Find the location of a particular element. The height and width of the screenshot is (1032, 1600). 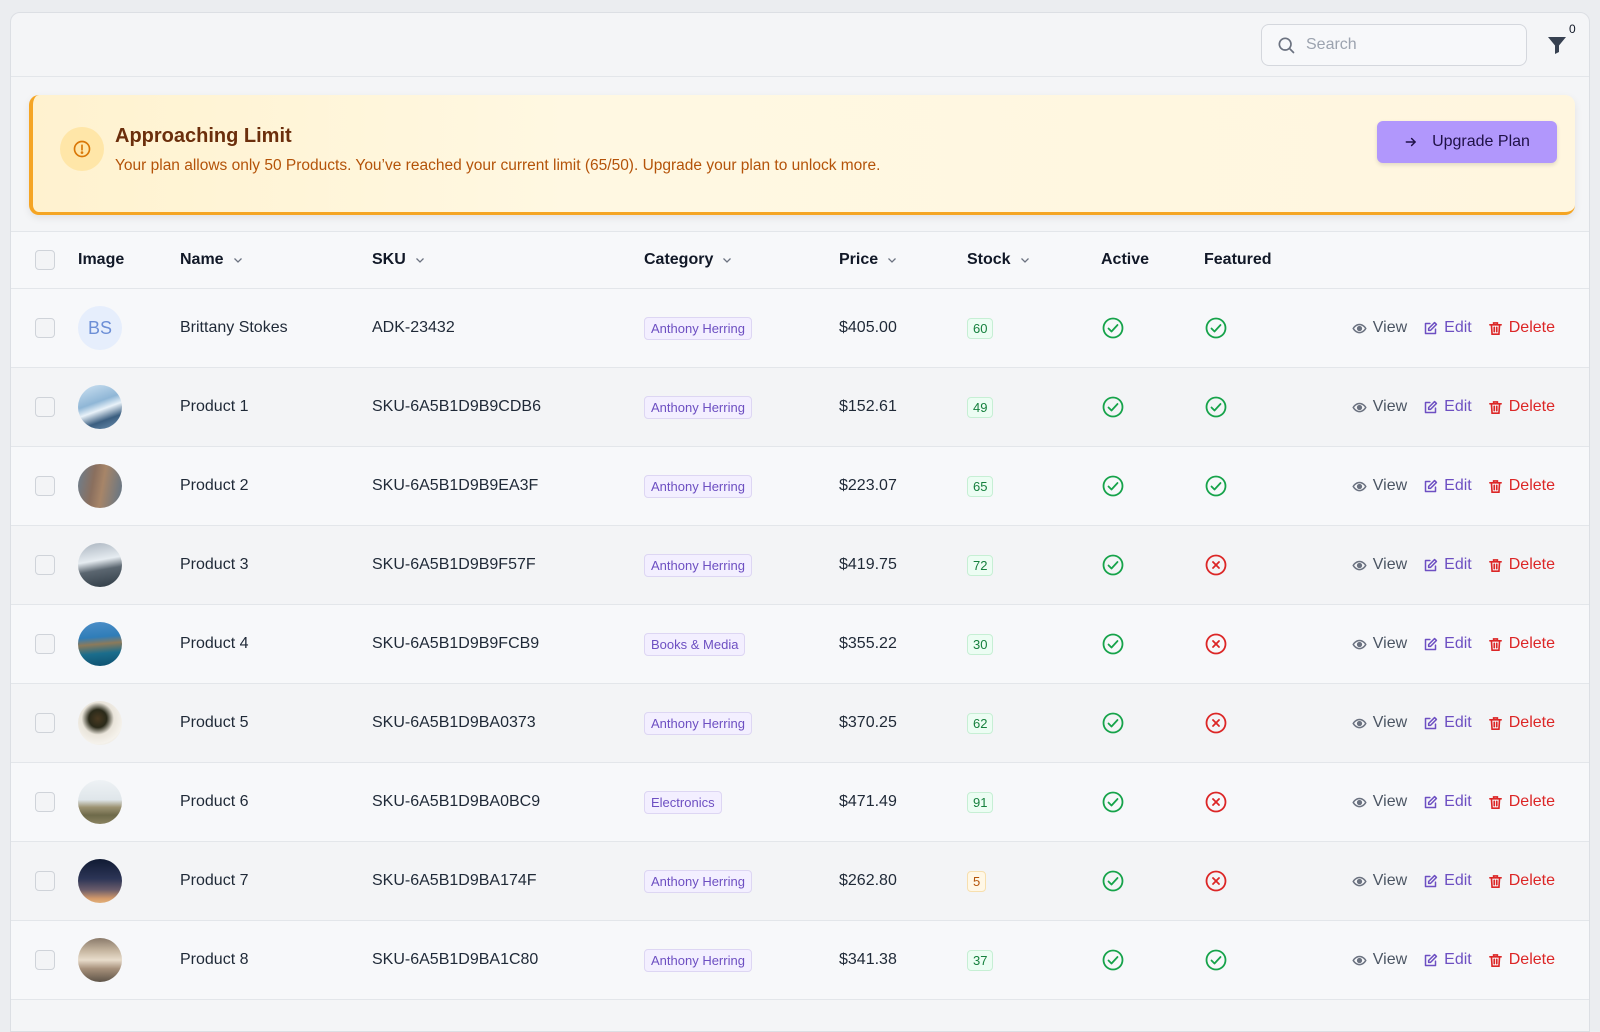

product-sku: SKU-6A5B1D9B9F57F is located at coordinates (454, 564).